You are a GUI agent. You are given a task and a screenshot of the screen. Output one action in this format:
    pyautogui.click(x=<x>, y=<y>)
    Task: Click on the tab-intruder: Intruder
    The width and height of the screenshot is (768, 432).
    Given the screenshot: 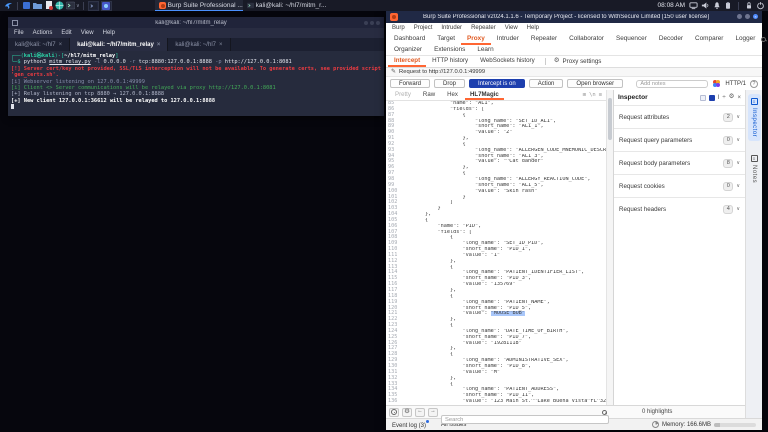 What is the action you would take?
    pyautogui.click(x=508, y=39)
    